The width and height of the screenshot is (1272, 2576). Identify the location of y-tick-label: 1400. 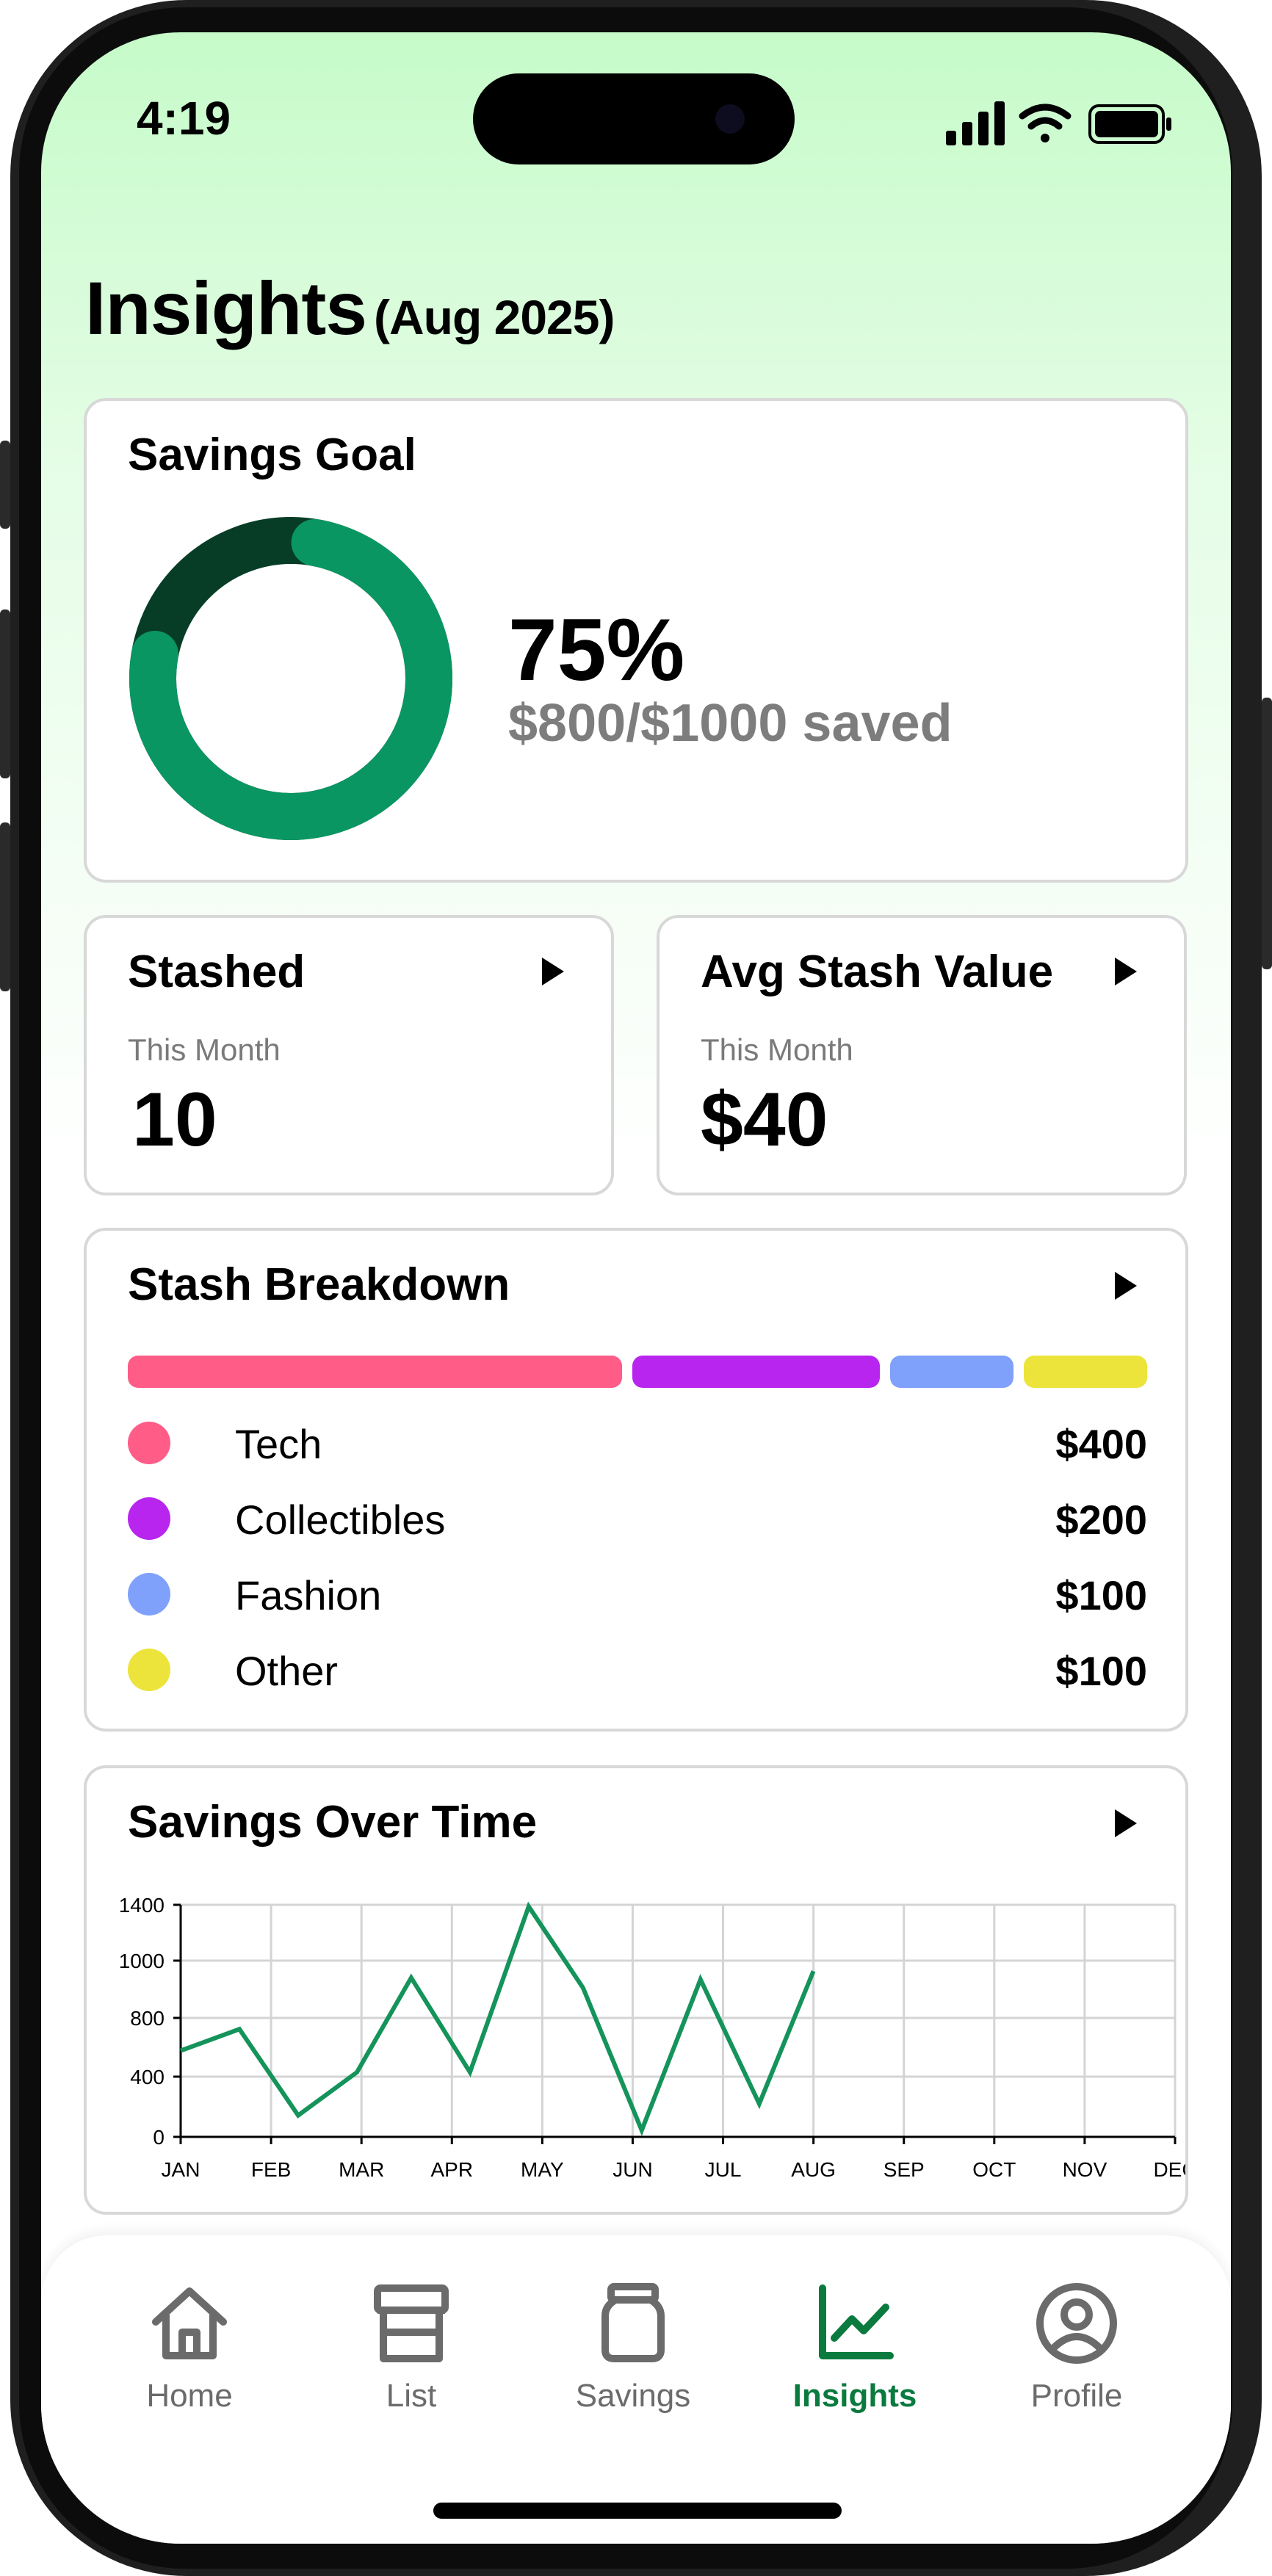
(142, 1905).